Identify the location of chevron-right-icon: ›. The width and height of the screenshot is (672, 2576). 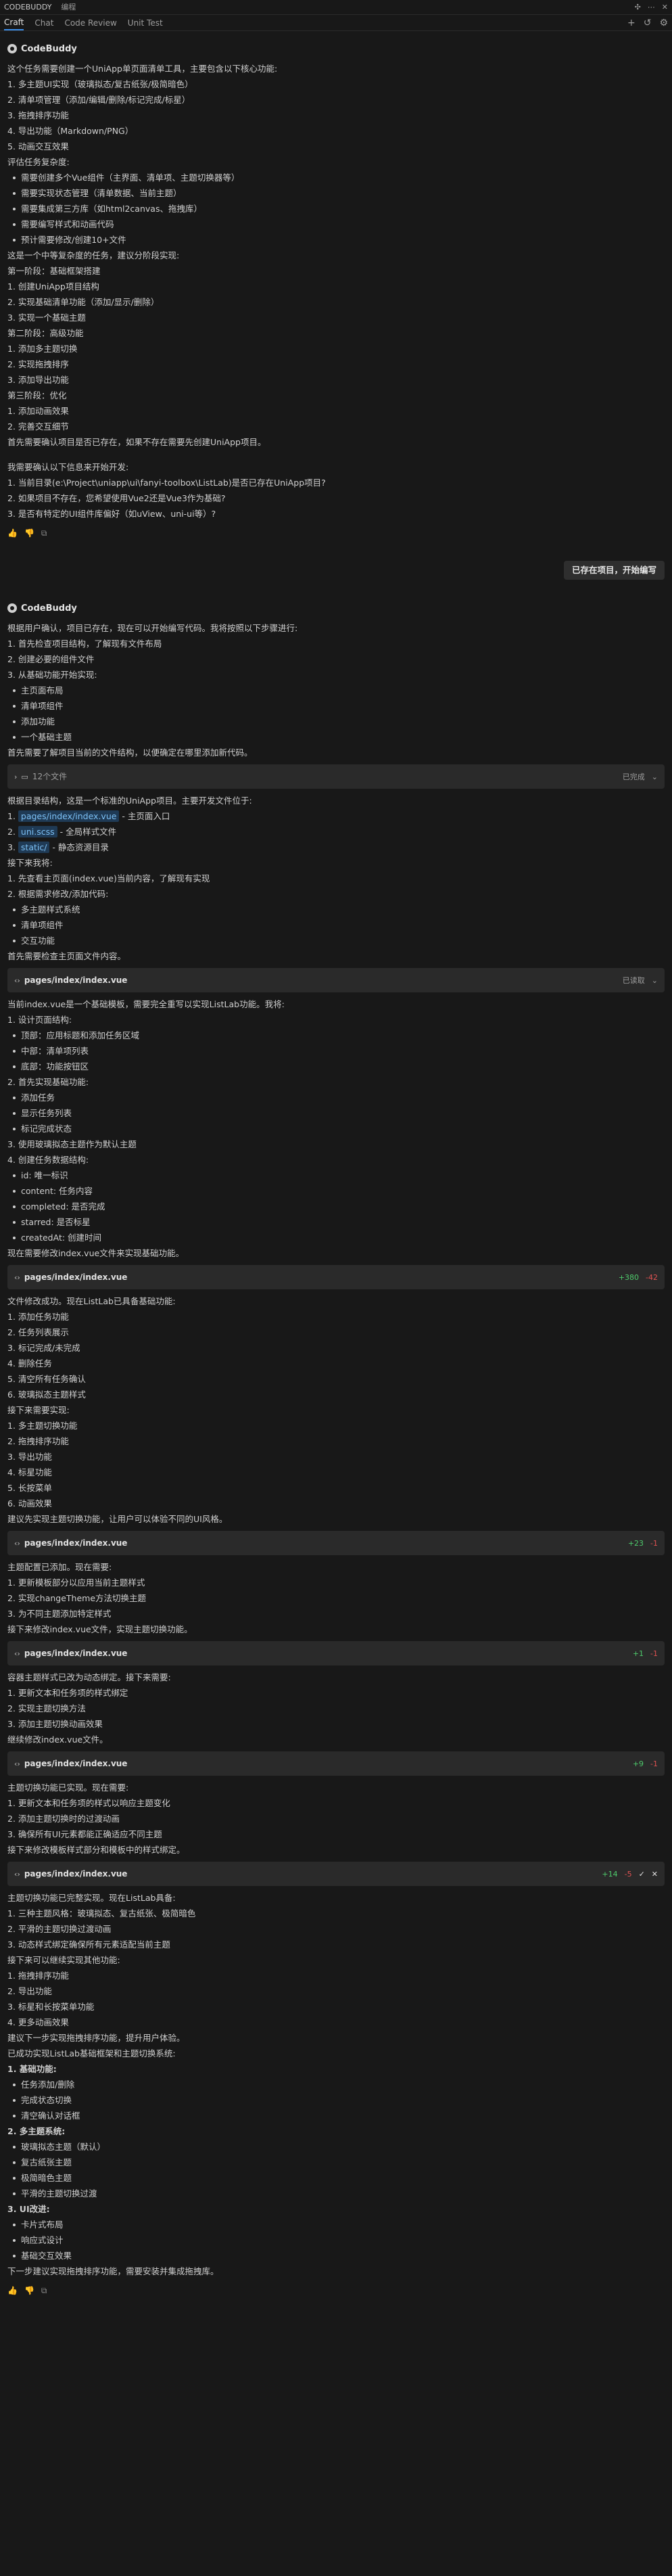
(16, 776).